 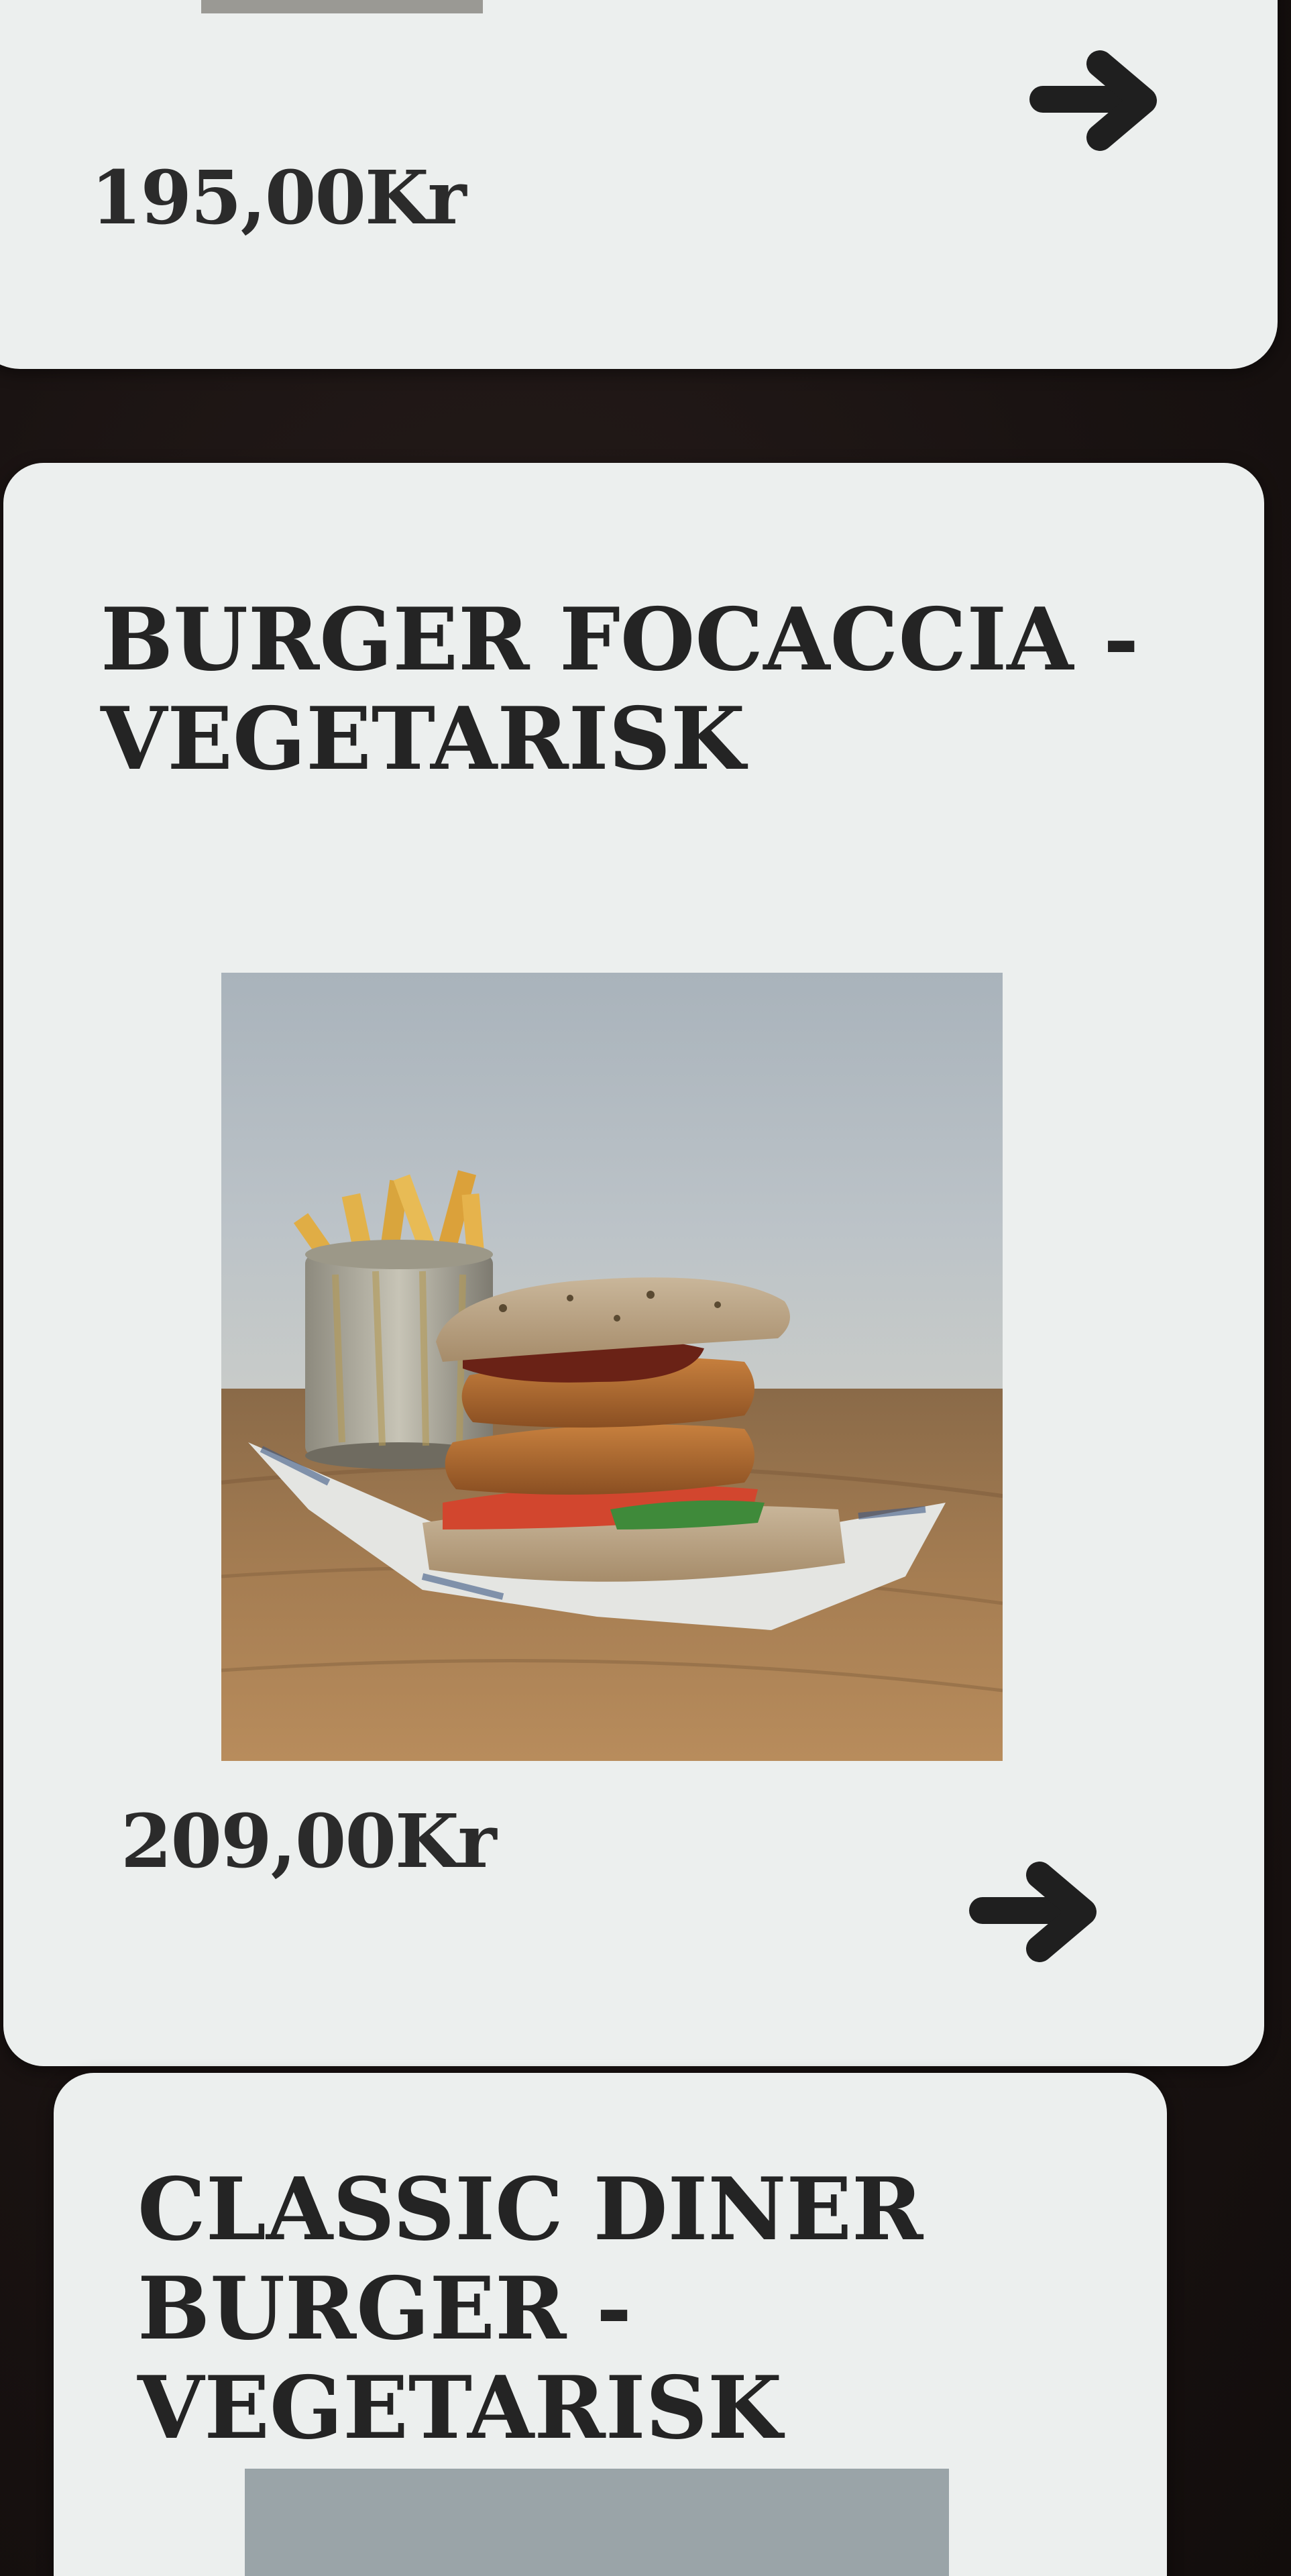 I want to click on product-image-edge, so click(x=342, y=6).